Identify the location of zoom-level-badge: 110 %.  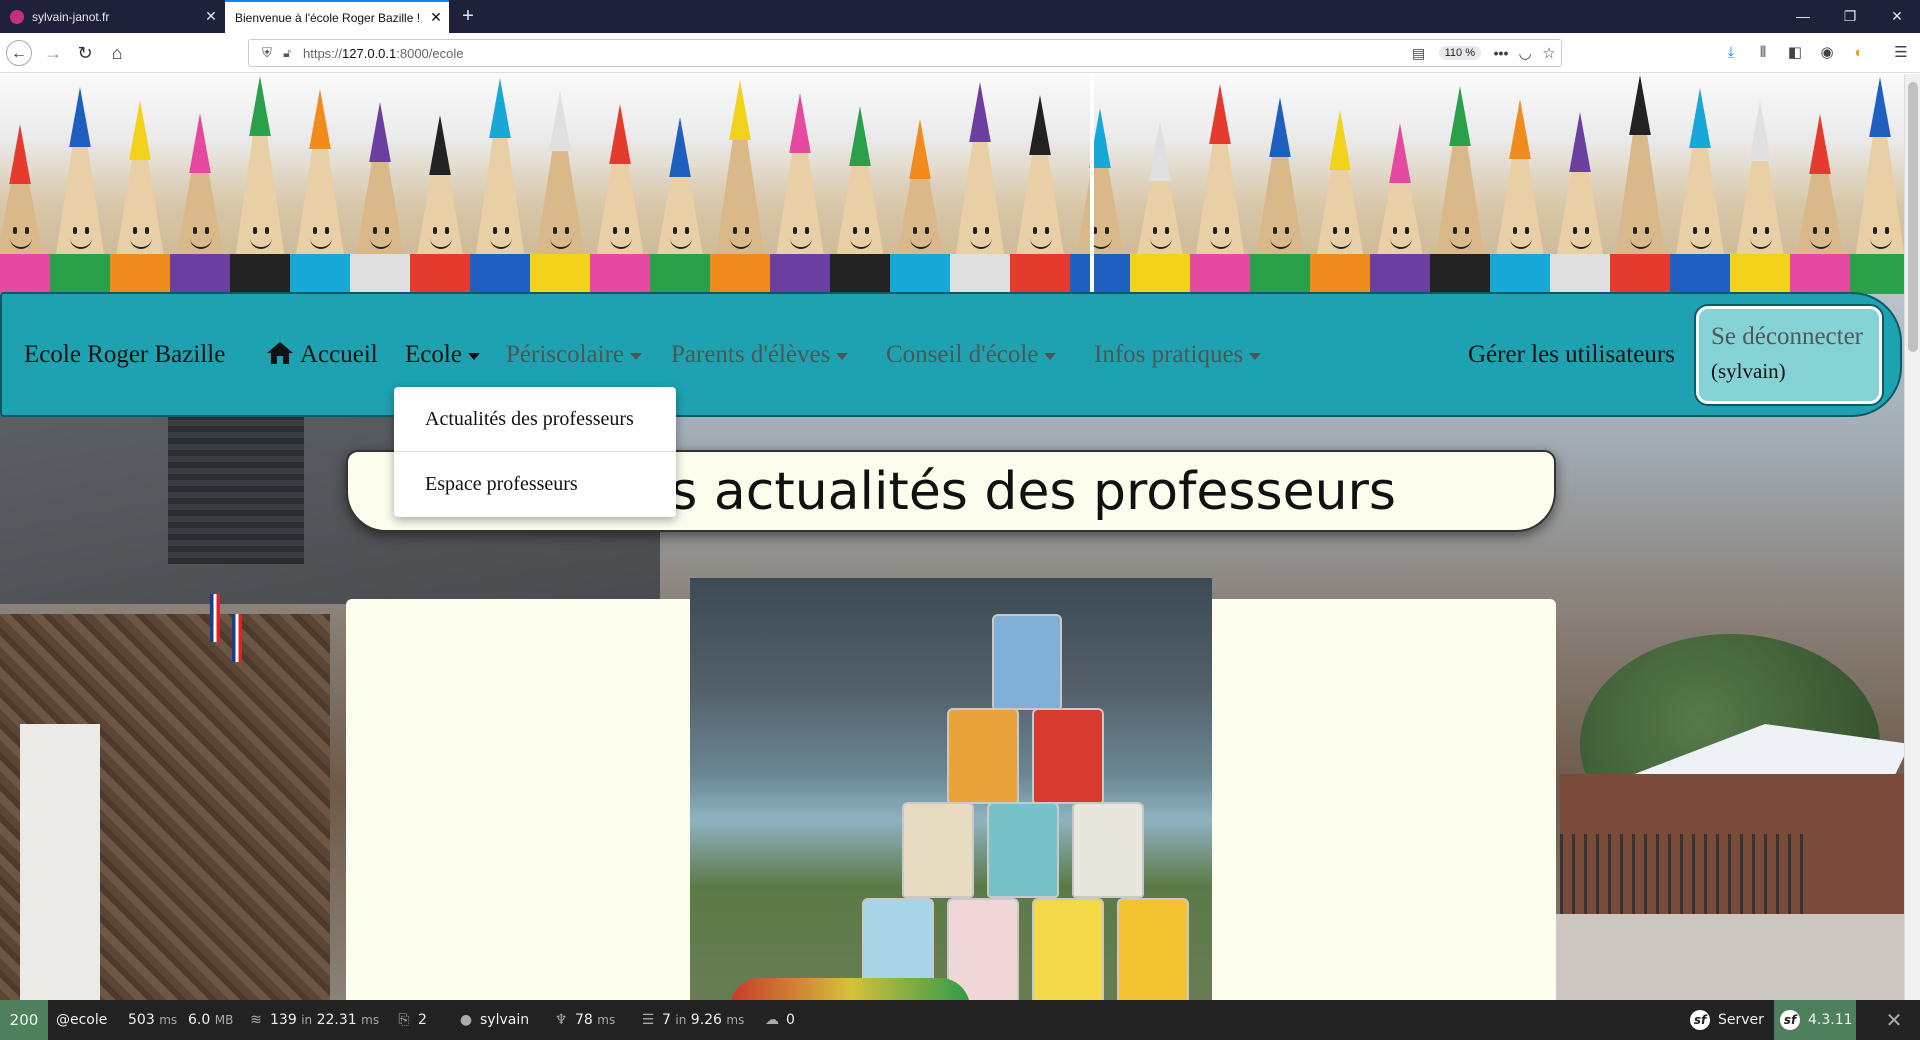
(1459, 53).